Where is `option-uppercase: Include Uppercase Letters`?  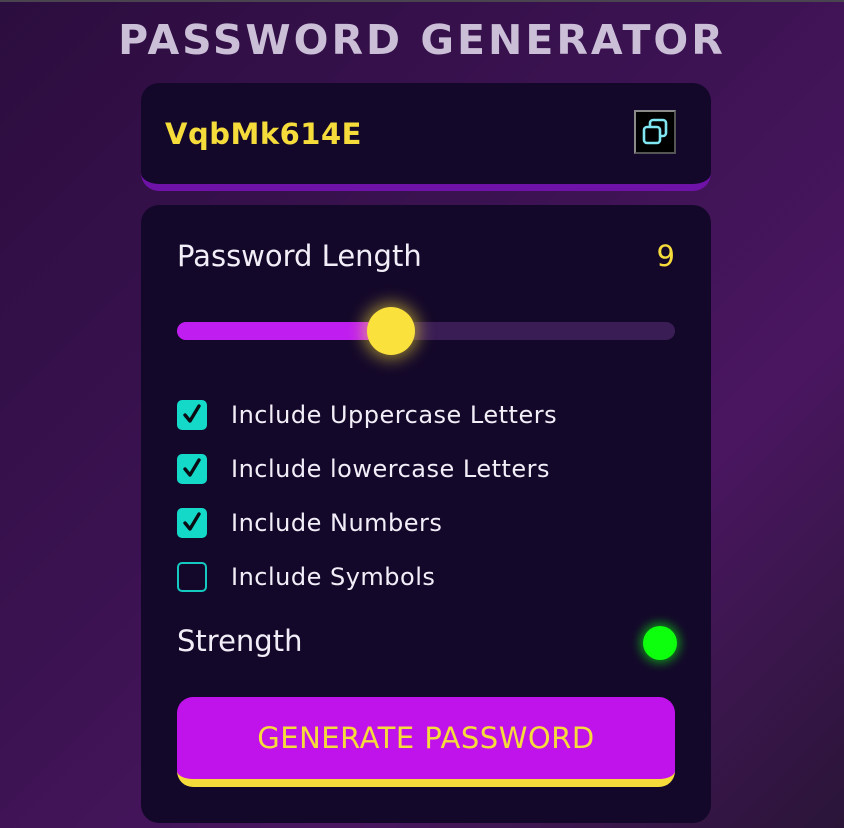
option-uppercase: Include Uppercase Letters is located at coordinates (367, 415).